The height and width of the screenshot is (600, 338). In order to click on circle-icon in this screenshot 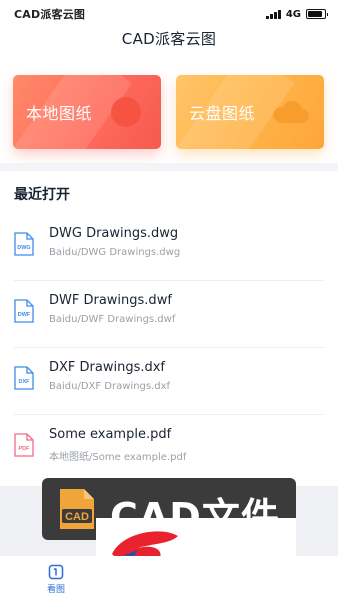, I will do `click(126, 112)`.